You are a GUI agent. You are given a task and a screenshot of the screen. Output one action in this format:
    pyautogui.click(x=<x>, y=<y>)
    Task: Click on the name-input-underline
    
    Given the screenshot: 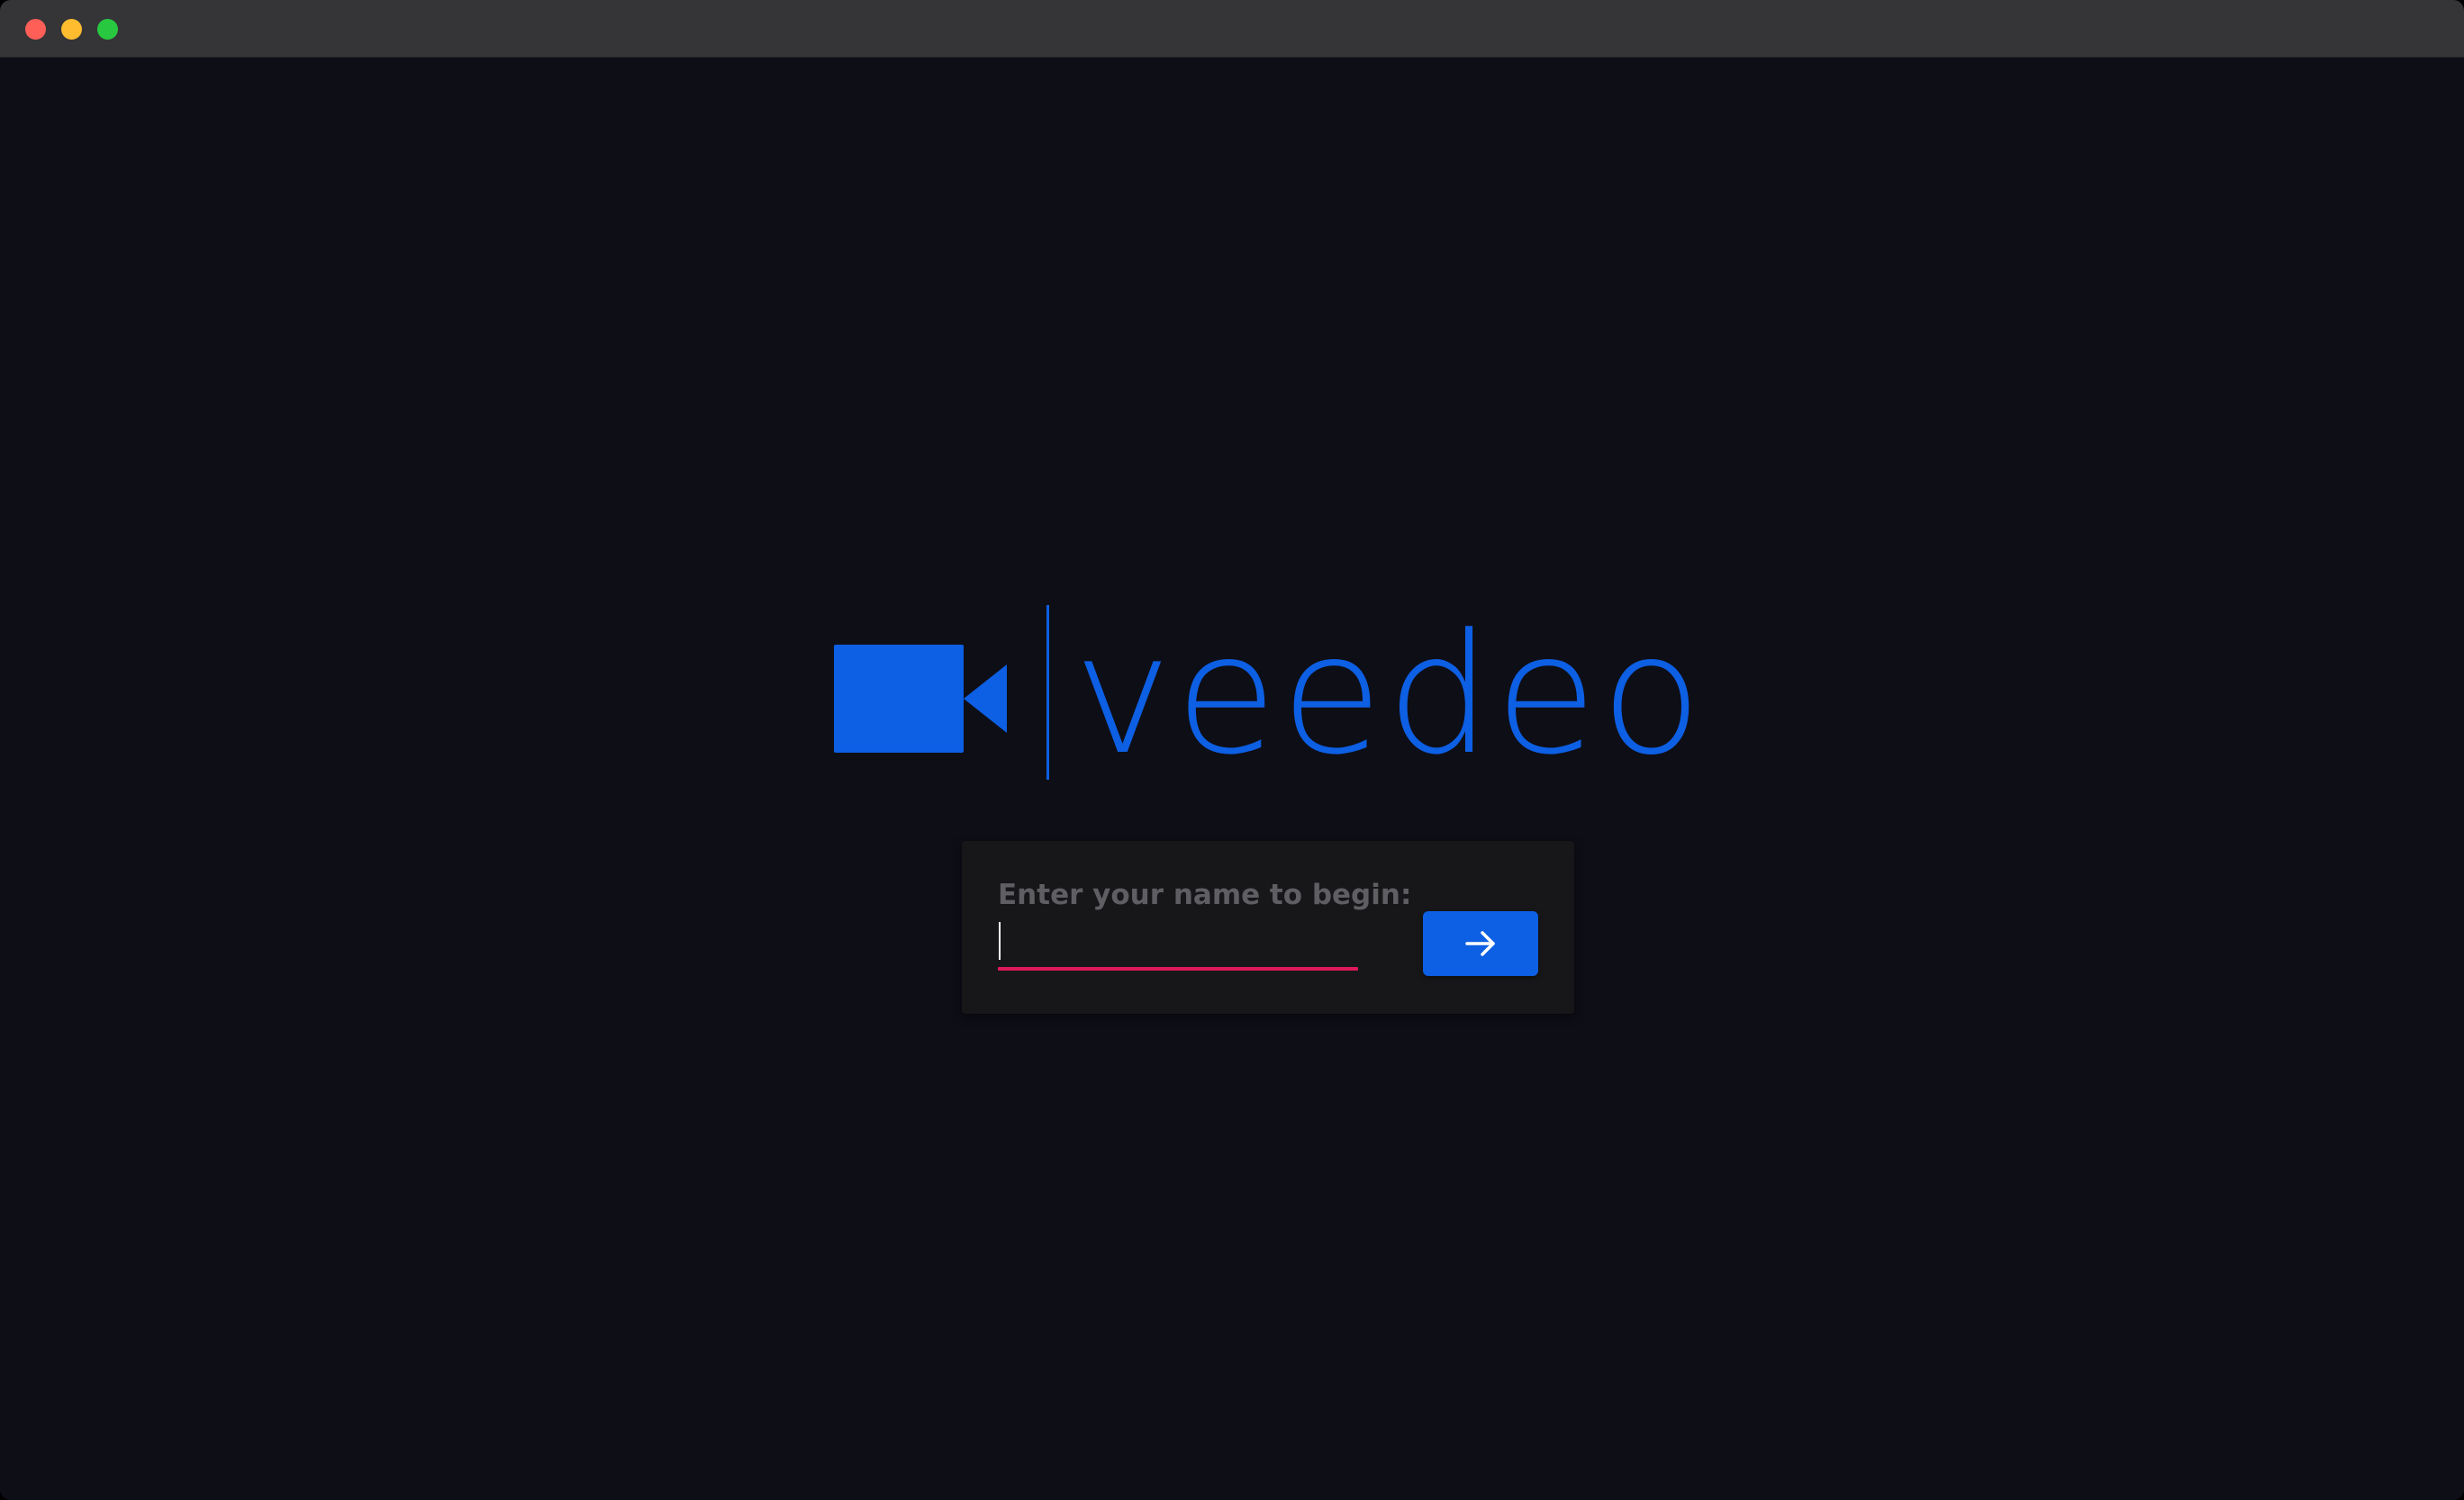 What is the action you would take?
    pyautogui.click(x=1178, y=969)
    